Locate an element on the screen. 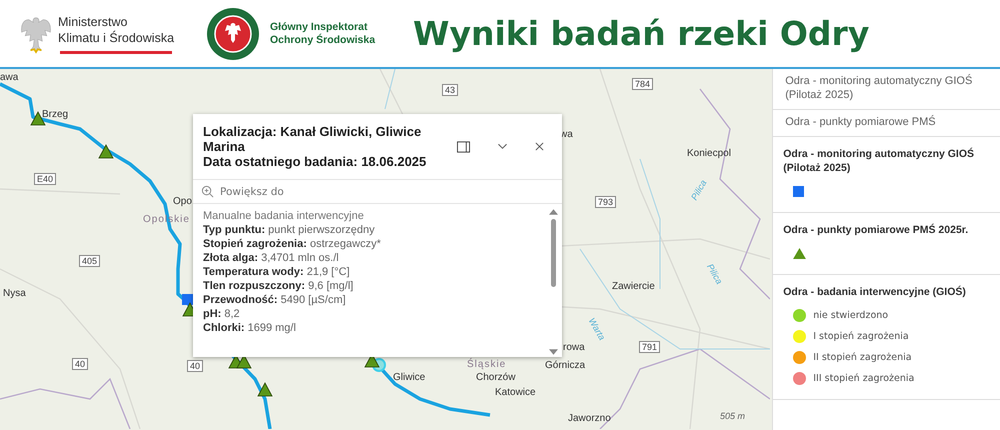  scrollbar-thumb is located at coordinates (553, 253).